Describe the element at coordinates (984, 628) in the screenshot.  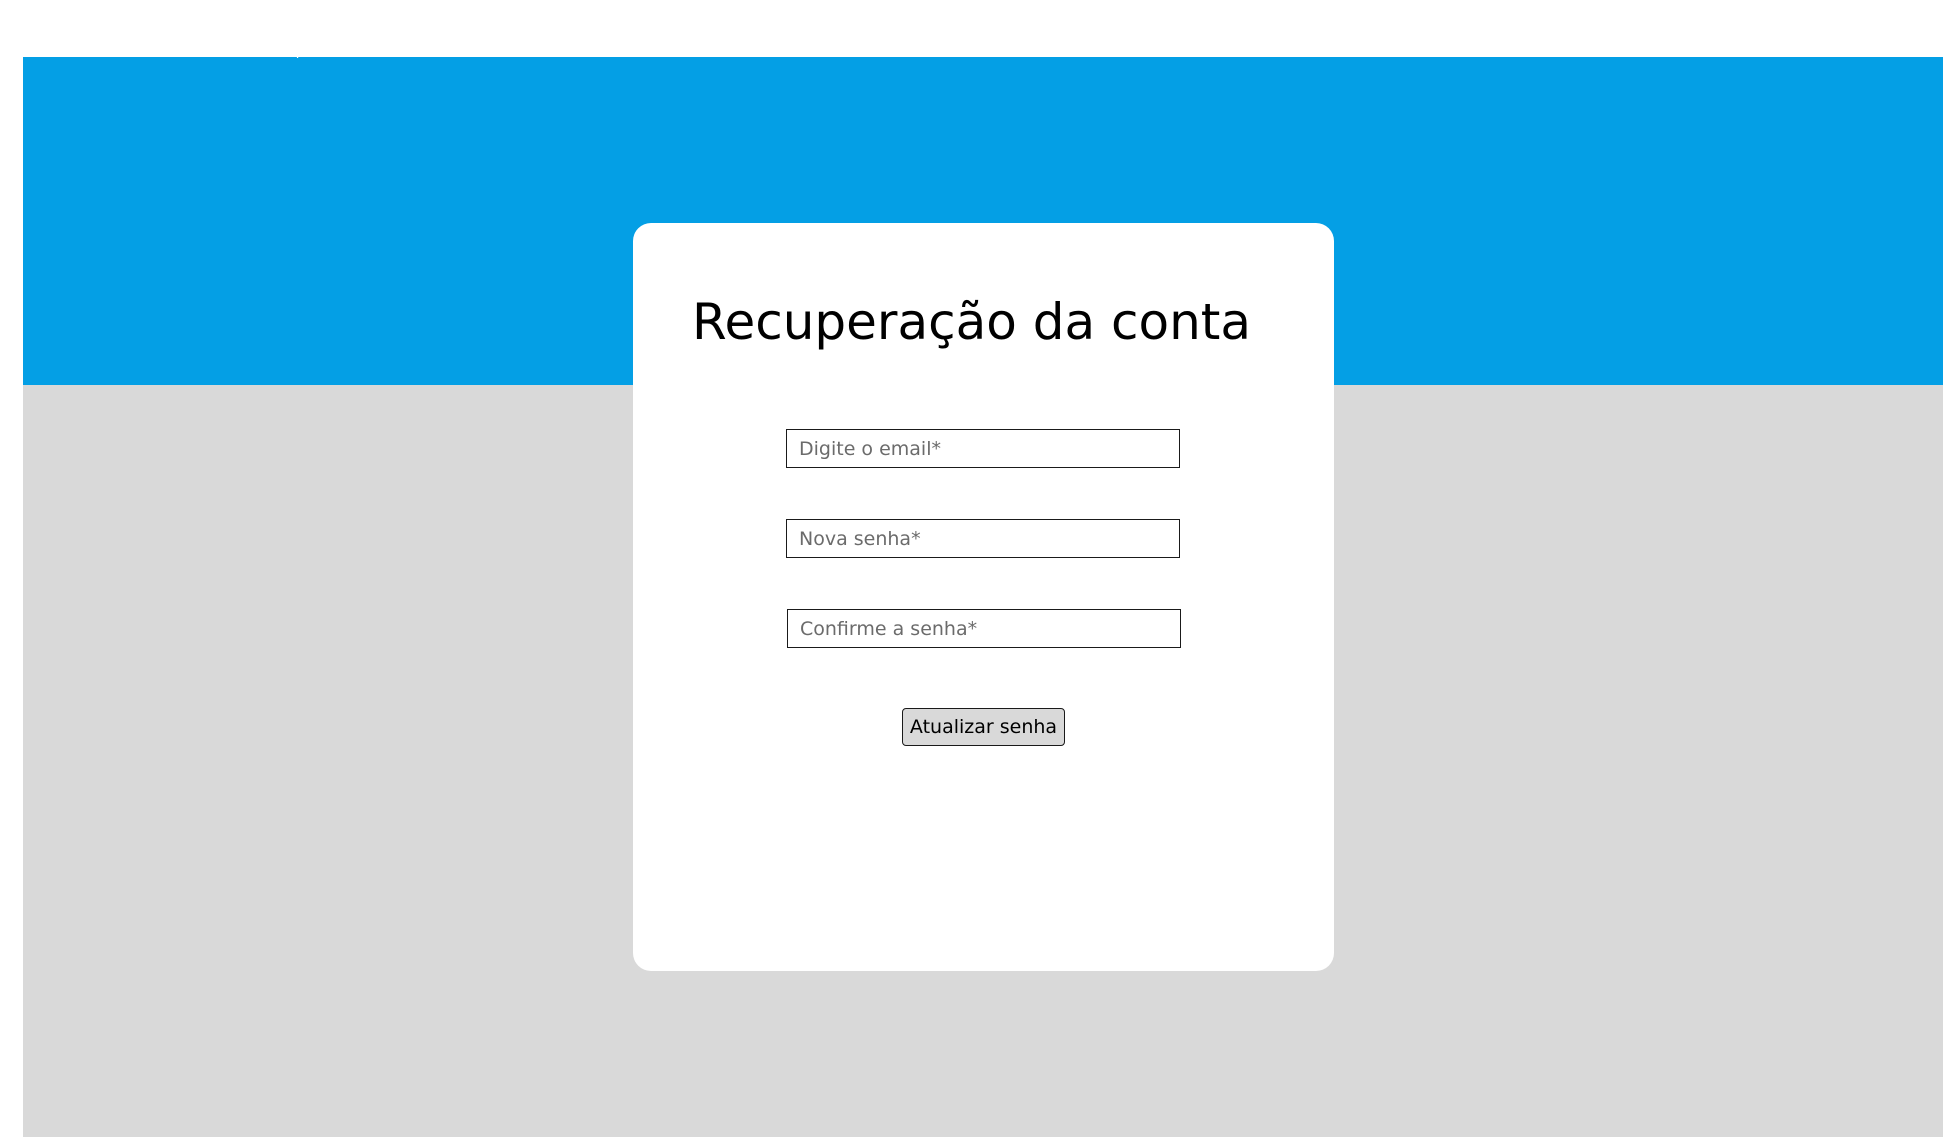
I see `confirm-password-input` at that location.